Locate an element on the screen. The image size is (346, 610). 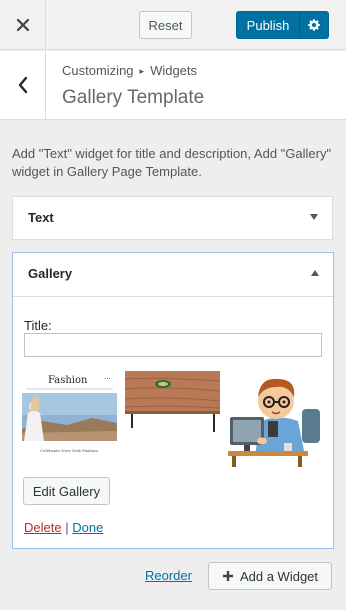
breadcrumb: Customizing ▸ Widgets is located at coordinates (129, 70).